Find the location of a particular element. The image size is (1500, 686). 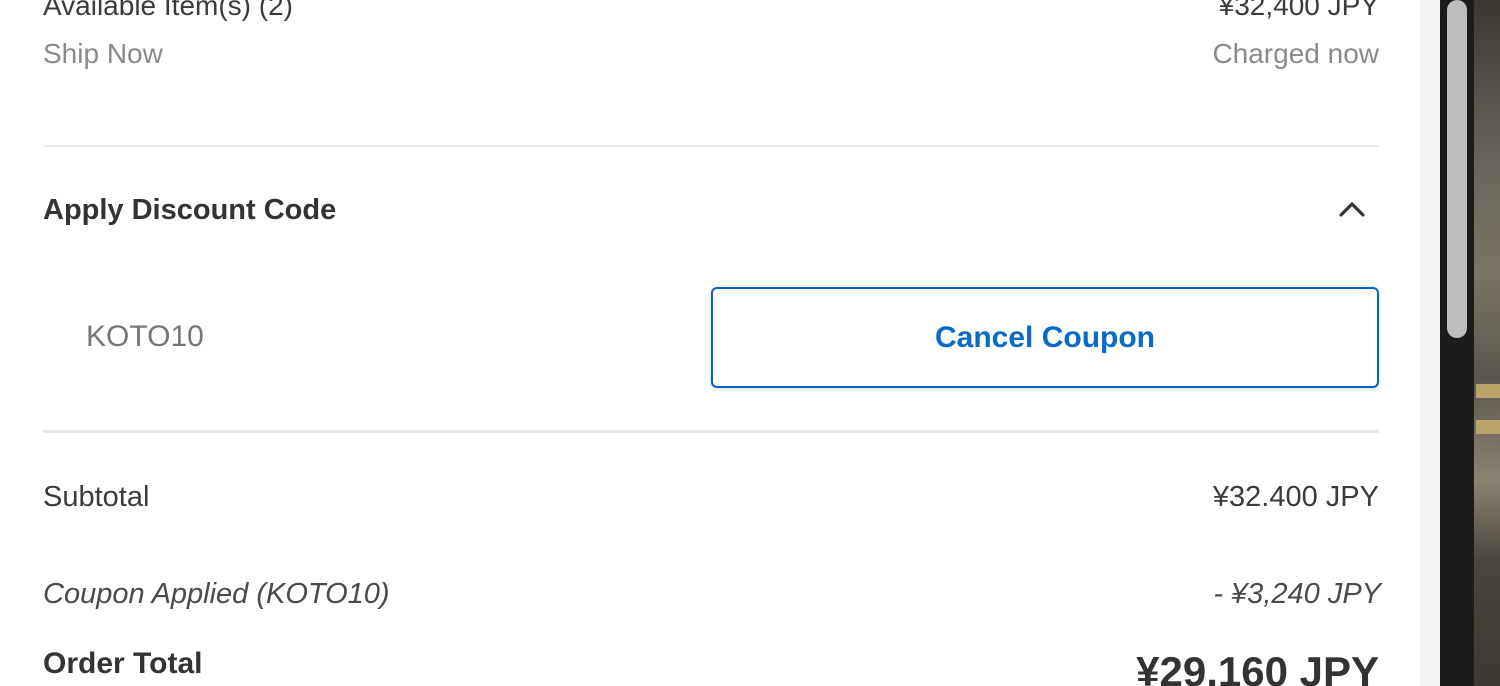

coupon-applied-row: Coupon Applied (KOTO10) - ¥3,240 JPY is located at coordinates (712, 594).